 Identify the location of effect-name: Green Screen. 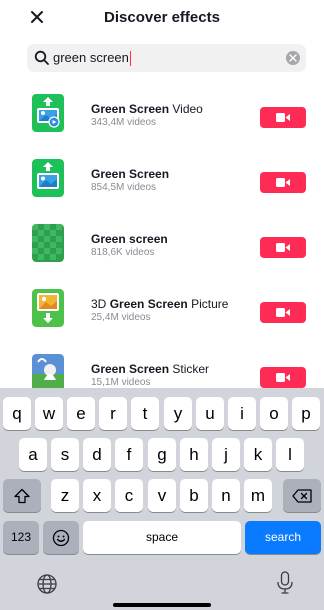
(130, 174).